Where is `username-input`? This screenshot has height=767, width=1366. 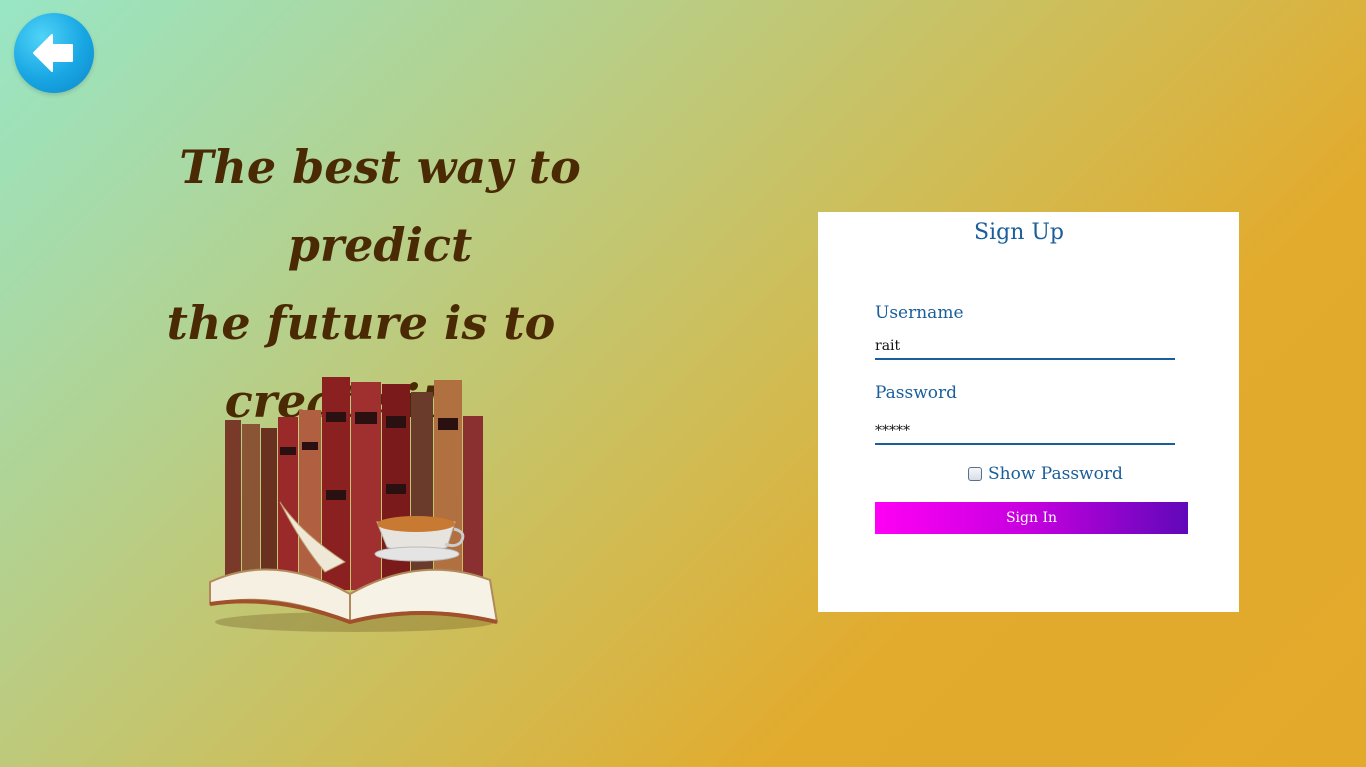
username-input is located at coordinates (1025, 347).